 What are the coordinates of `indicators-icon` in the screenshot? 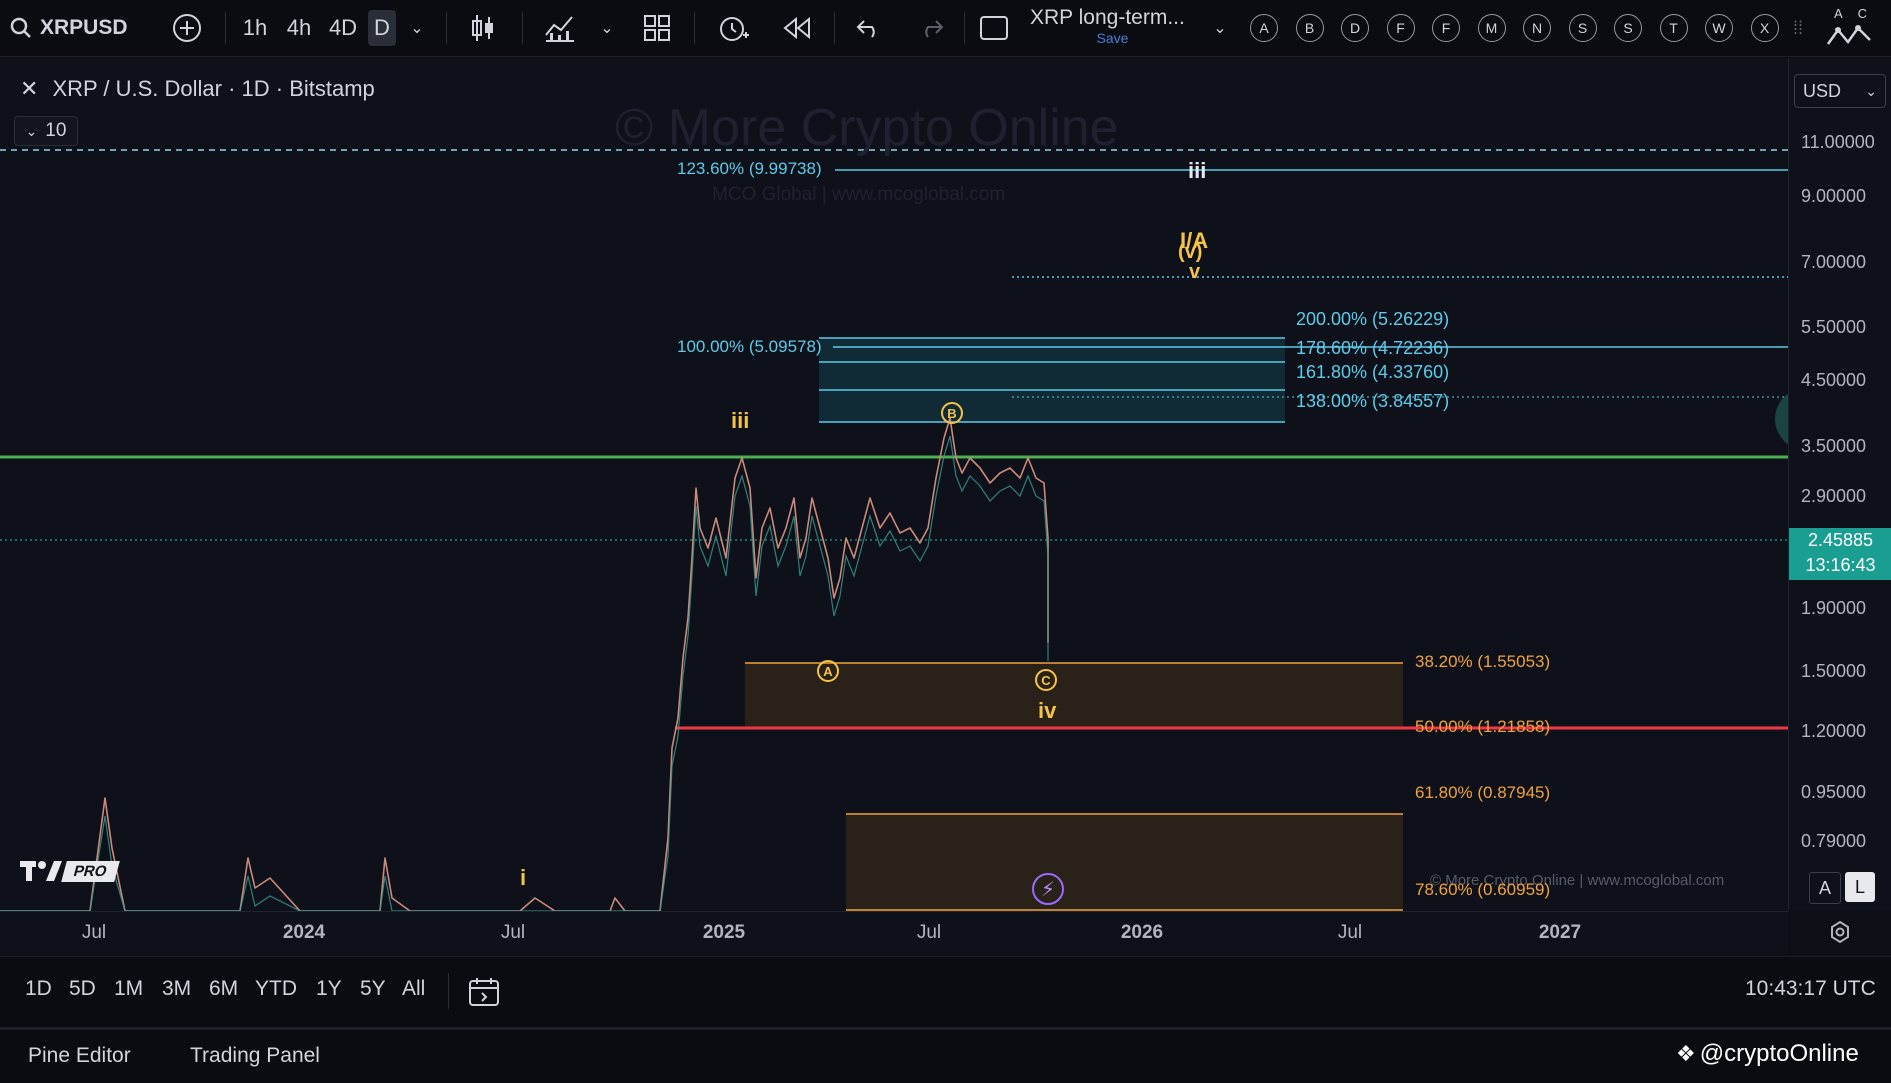 It's located at (560, 28).